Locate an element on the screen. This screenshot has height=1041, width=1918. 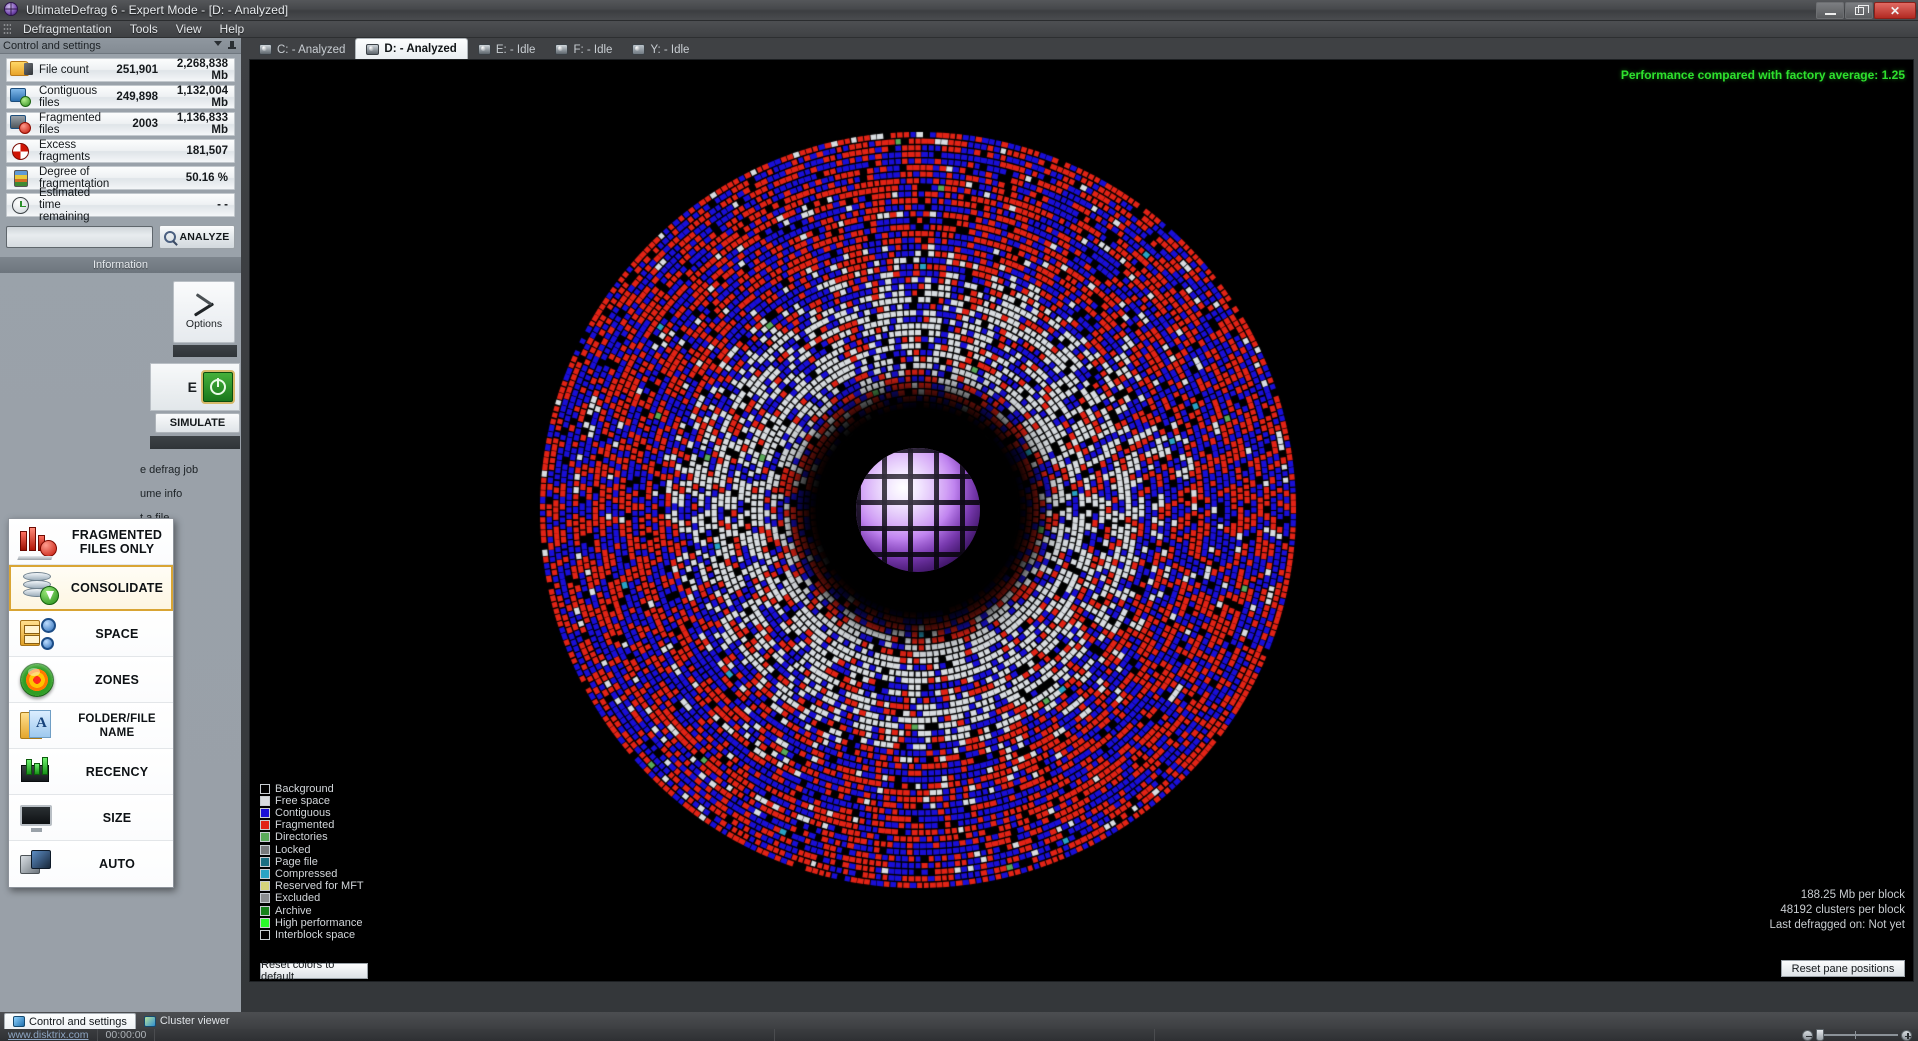
stat-label: Contiguous files is located at coordinates (68, 97).